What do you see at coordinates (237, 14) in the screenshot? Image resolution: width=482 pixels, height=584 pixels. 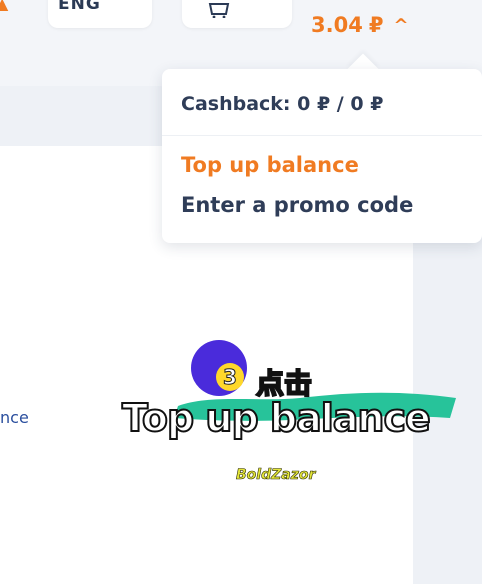 I see `cart-button` at bounding box center [237, 14].